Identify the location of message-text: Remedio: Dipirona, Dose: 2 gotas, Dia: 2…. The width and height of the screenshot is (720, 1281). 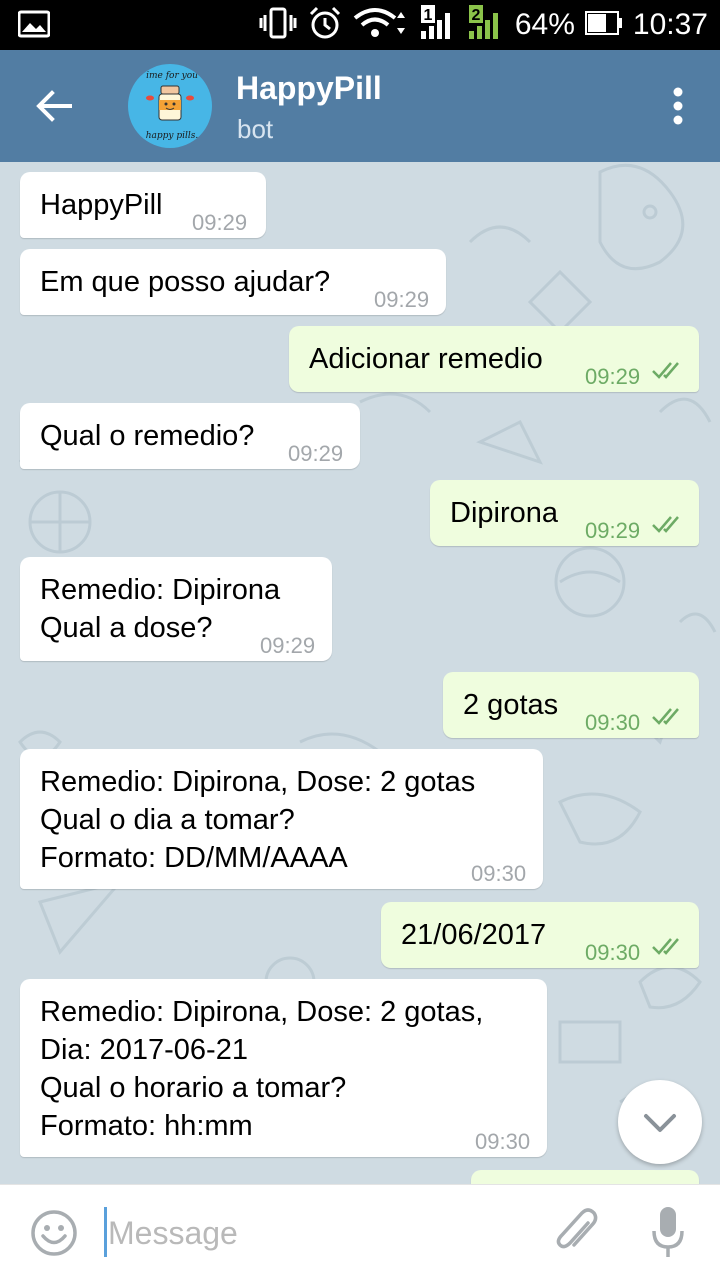
(262, 1069).